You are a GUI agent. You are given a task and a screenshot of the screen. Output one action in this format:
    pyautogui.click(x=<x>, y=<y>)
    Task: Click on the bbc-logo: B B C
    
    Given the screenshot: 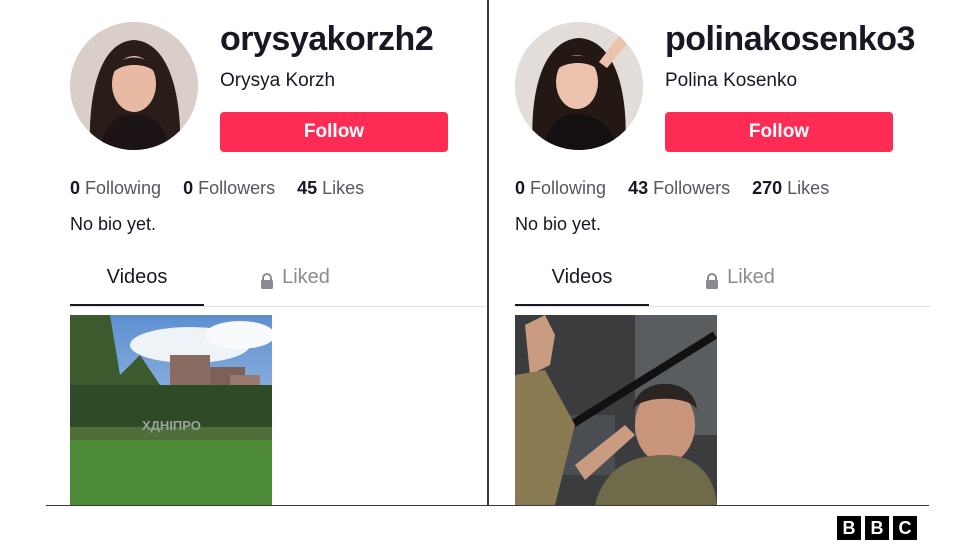 What is the action you would take?
    pyautogui.click(x=877, y=528)
    